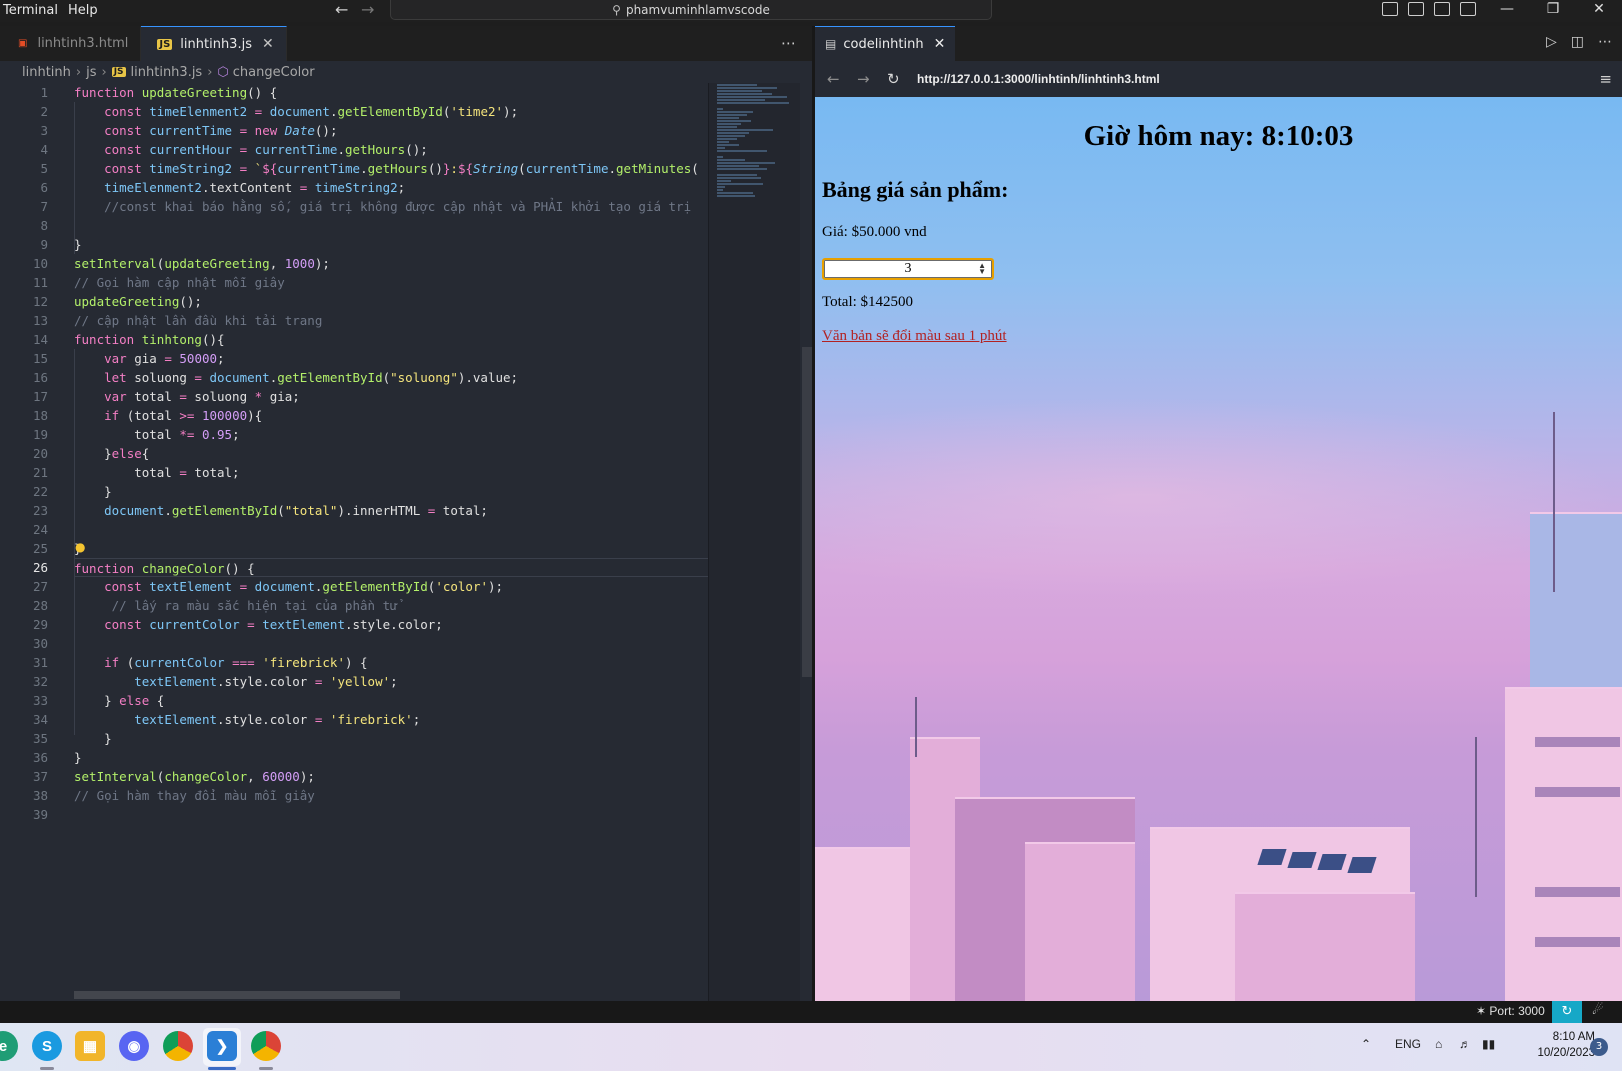  Describe the element at coordinates (1599, 9) in the screenshot. I see `close-window-button: ✕` at that location.